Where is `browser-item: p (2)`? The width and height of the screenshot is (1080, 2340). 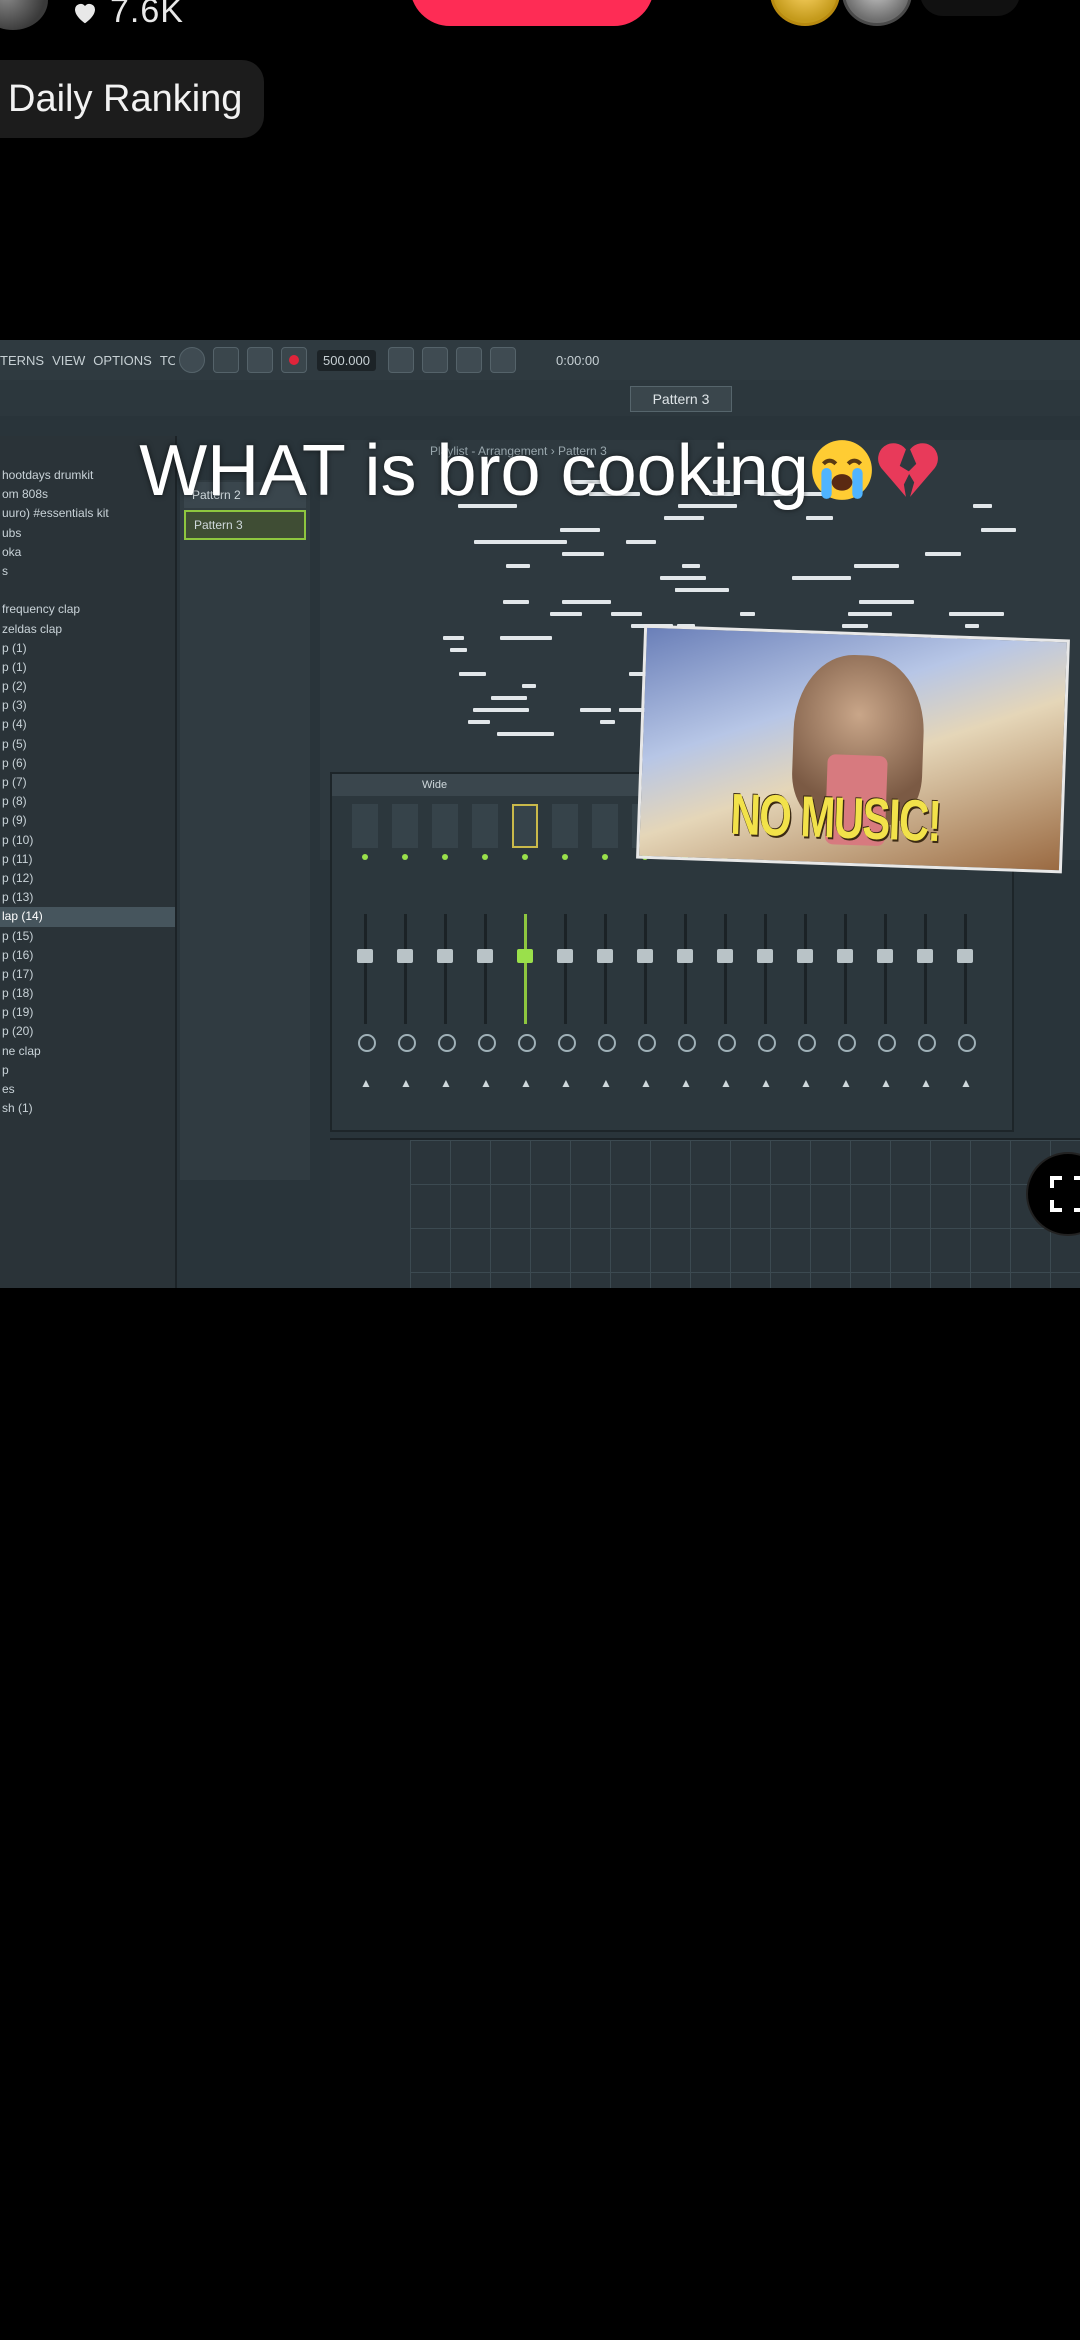 browser-item: p (2) is located at coordinates (14, 686).